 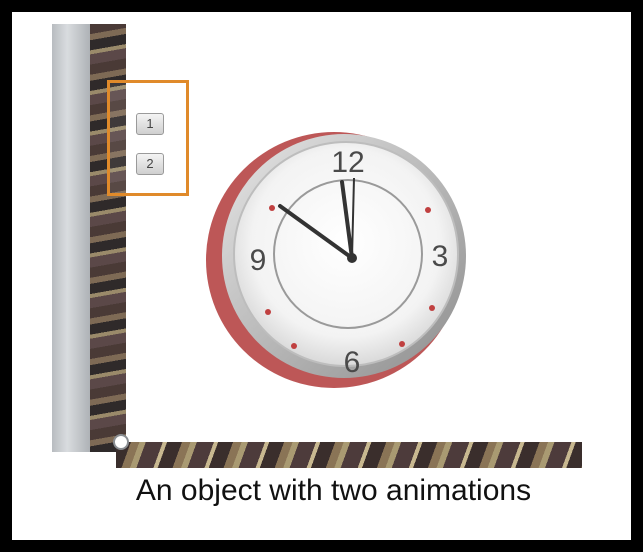 I want to click on numeral-6: 6, so click(x=352, y=362).